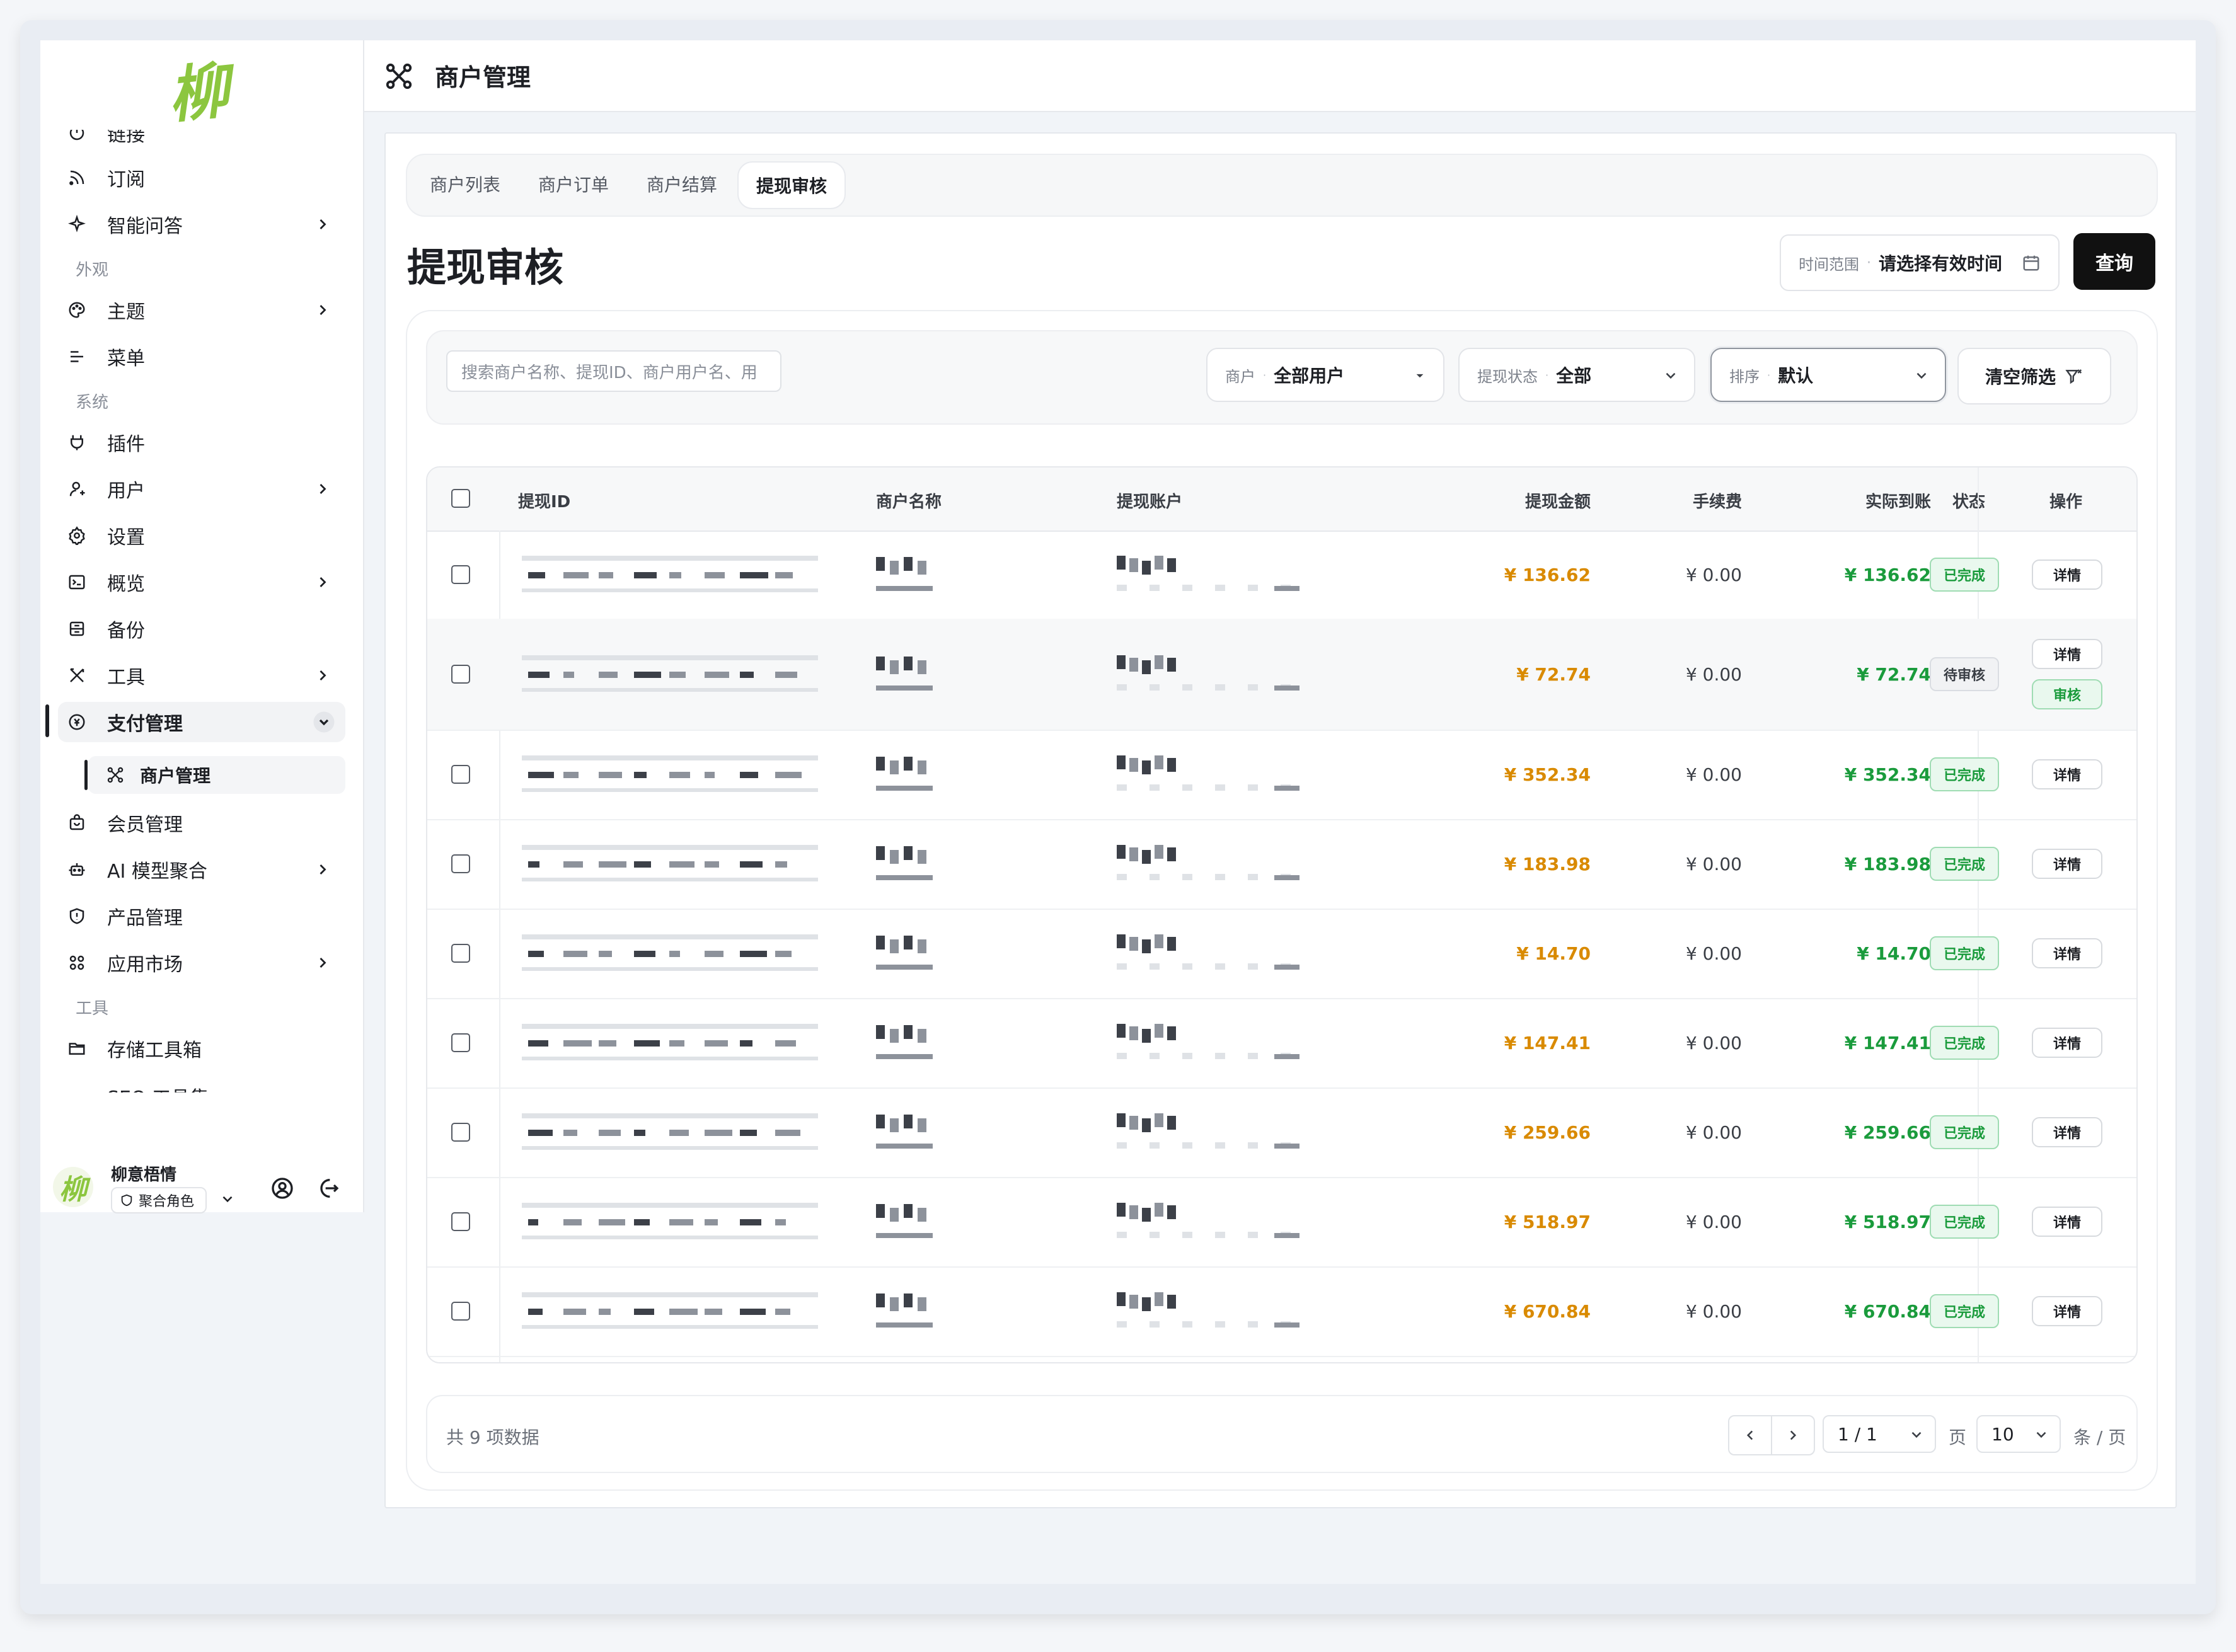 The image size is (2236, 1652). What do you see at coordinates (202, 178) in the screenshot?
I see `sidebar-item-subscribe: 订阅` at bounding box center [202, 178].